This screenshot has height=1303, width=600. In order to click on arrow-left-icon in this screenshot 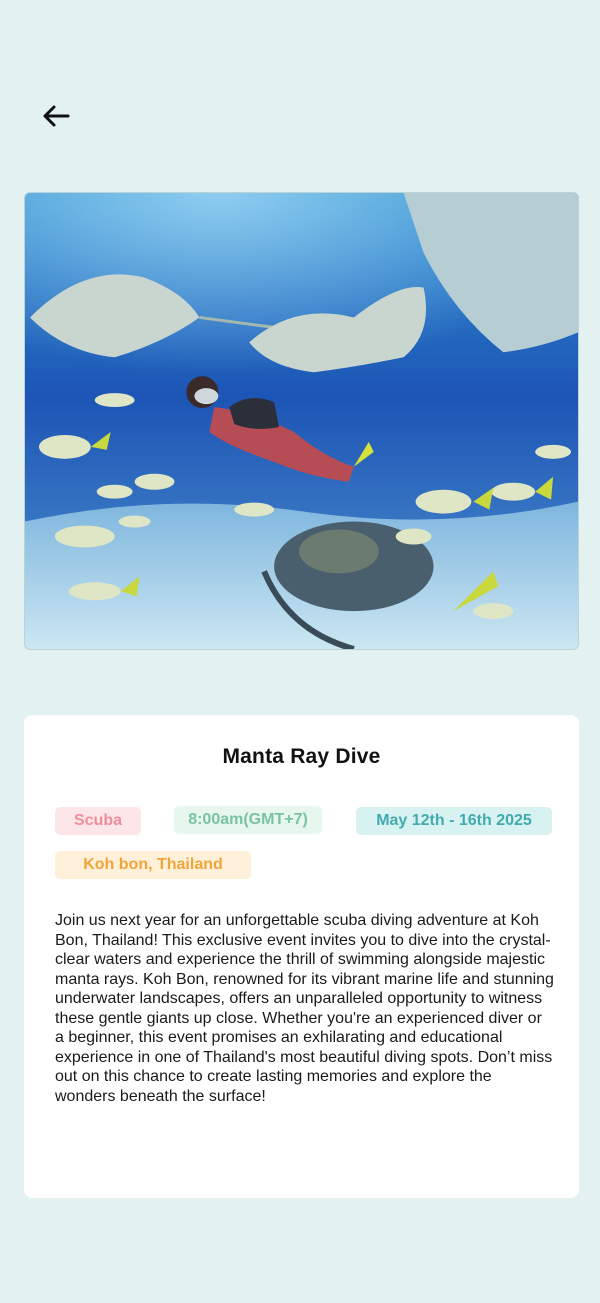, I will do `click(56, 116)`.